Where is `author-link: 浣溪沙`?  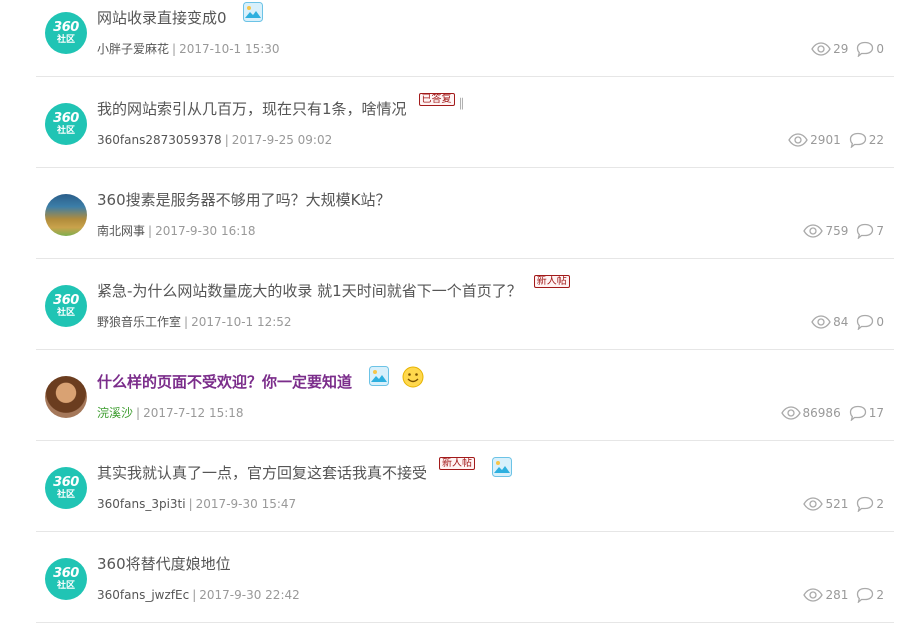
author-link: 浣溪沙 is located at coordinates (115, 413).